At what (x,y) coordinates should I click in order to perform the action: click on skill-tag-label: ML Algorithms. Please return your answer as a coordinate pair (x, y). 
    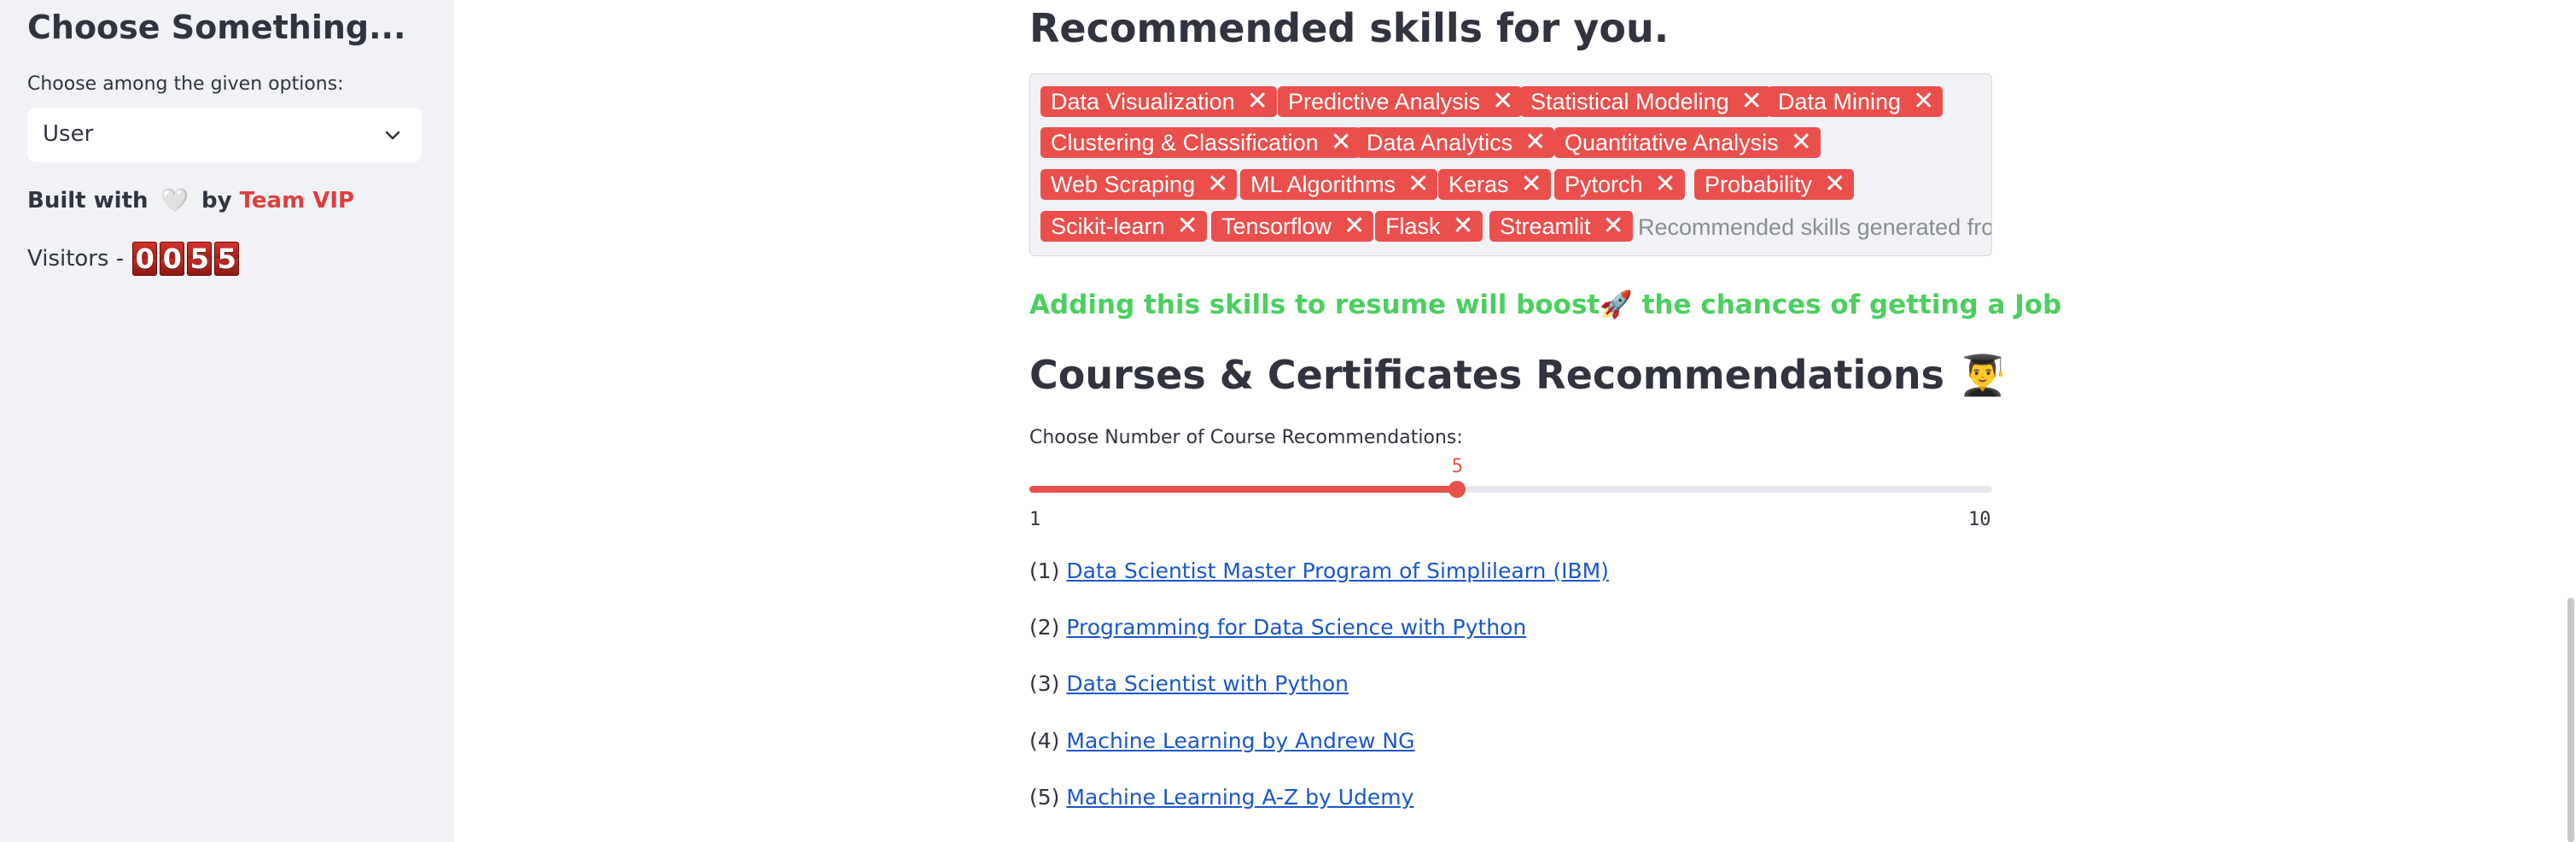
    Looking at the image, I should click on (1323, 184).